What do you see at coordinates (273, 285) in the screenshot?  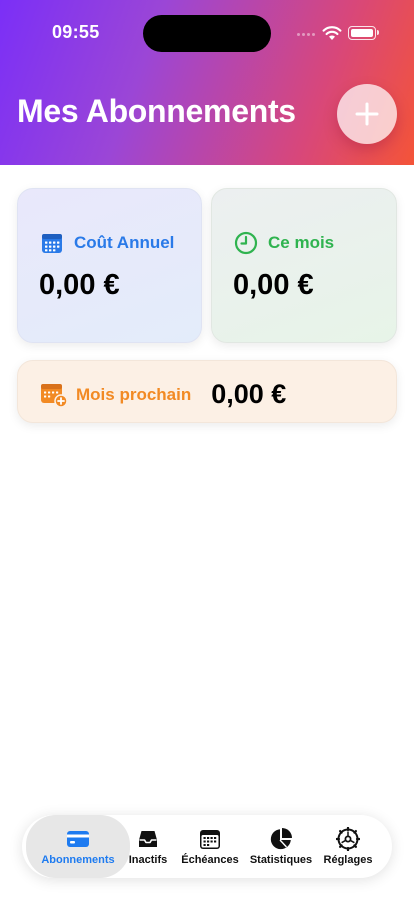 I see `this-month-value: 0,00 €` at bounding box center [273, 285].